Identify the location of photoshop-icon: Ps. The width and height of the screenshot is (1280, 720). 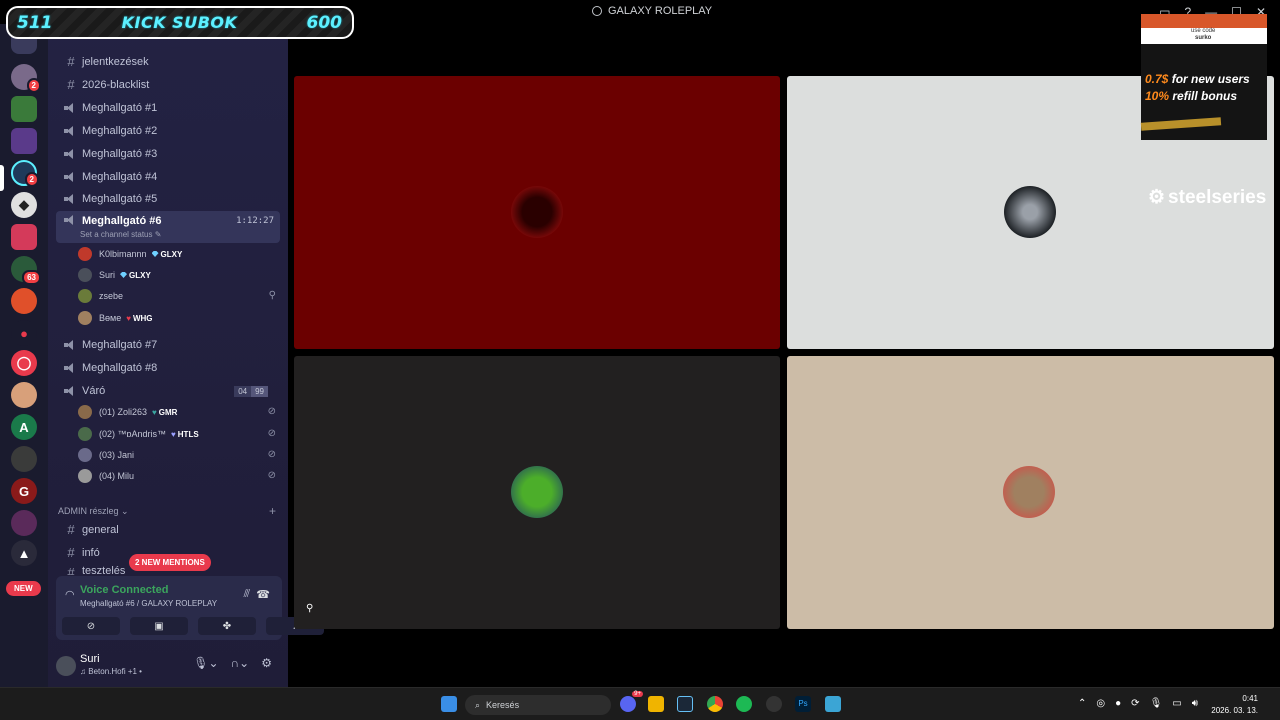
(803, 704).